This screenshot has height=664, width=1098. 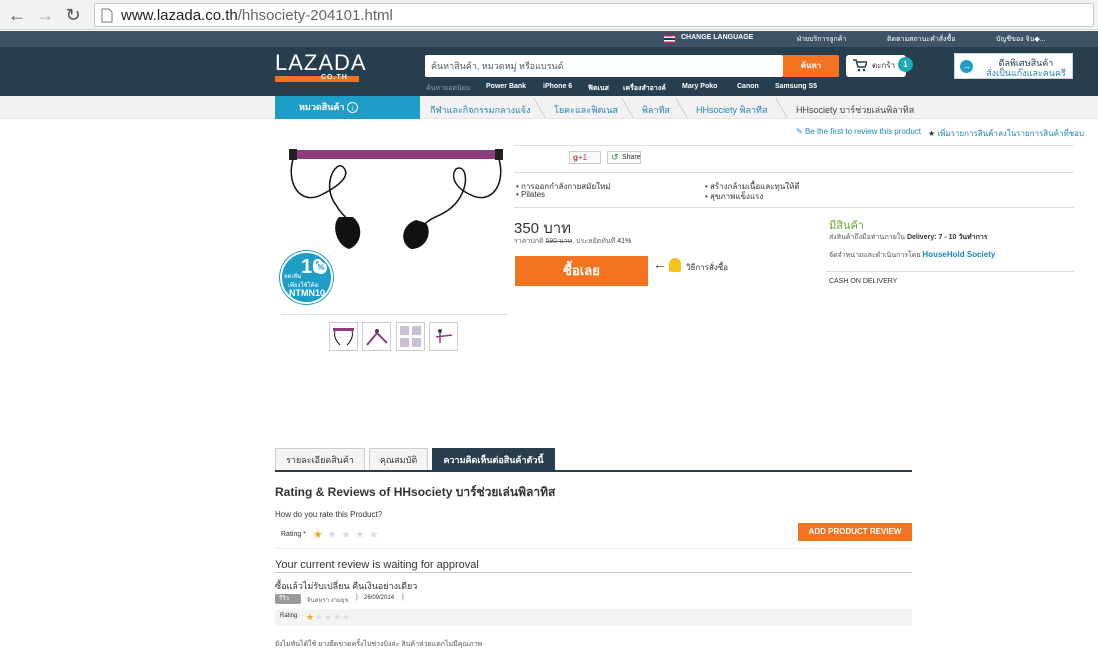 I want to click on add-review-button: ADD PRODUCT REVIEW, so click(x=855, y=532).